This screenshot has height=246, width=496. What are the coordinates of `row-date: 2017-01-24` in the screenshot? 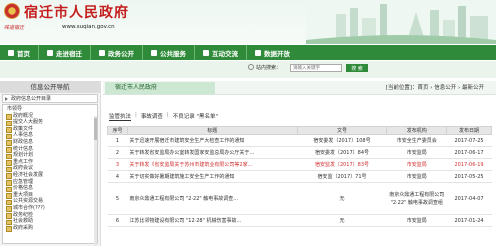 It's located at (469, 220).